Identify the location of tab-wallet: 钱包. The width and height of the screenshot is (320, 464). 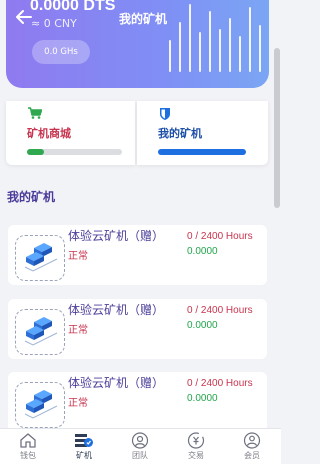
(28, 446).